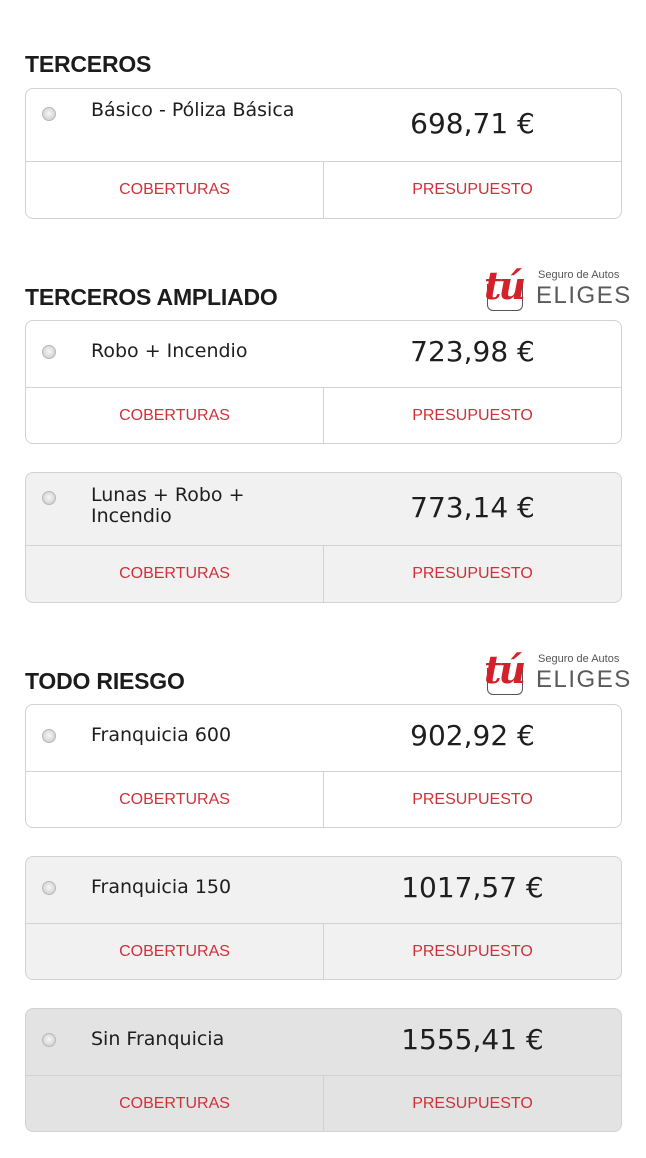  What do you see at coordinates (161, 887) in the screenshot?
I see `plan-name: Franquicia 150` at bounding box center [161, 887].